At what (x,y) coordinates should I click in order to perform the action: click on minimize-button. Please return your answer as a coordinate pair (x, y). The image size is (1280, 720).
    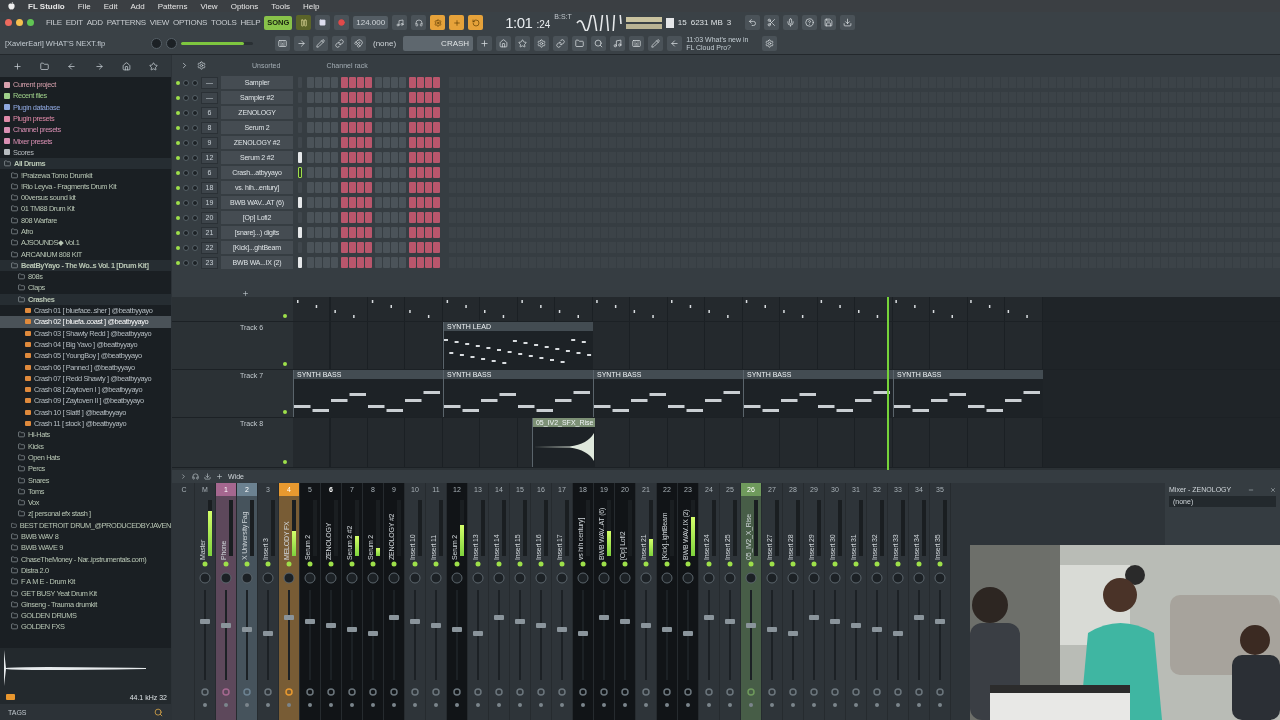
    Looking at the image, I should click on (19, 22).